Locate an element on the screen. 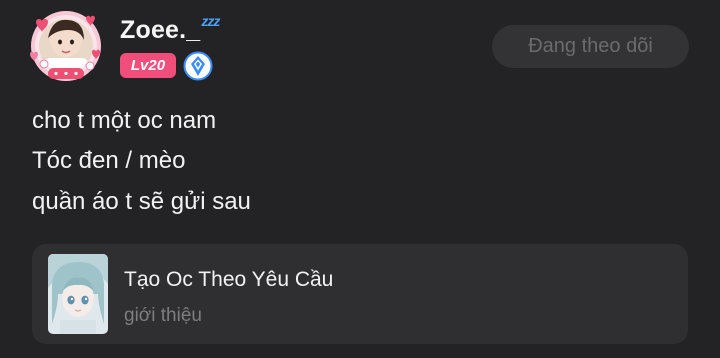 The width and height of the screenshot is (720, 358). username: Zoee._zzz is located at coordinates (170, 29).